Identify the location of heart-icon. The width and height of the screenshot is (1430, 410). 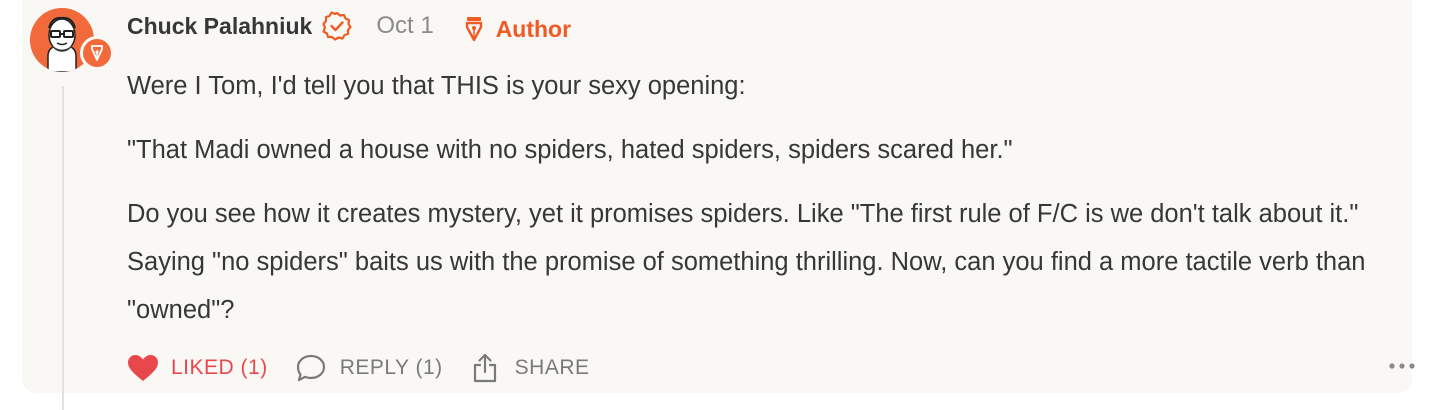
(143, 368).